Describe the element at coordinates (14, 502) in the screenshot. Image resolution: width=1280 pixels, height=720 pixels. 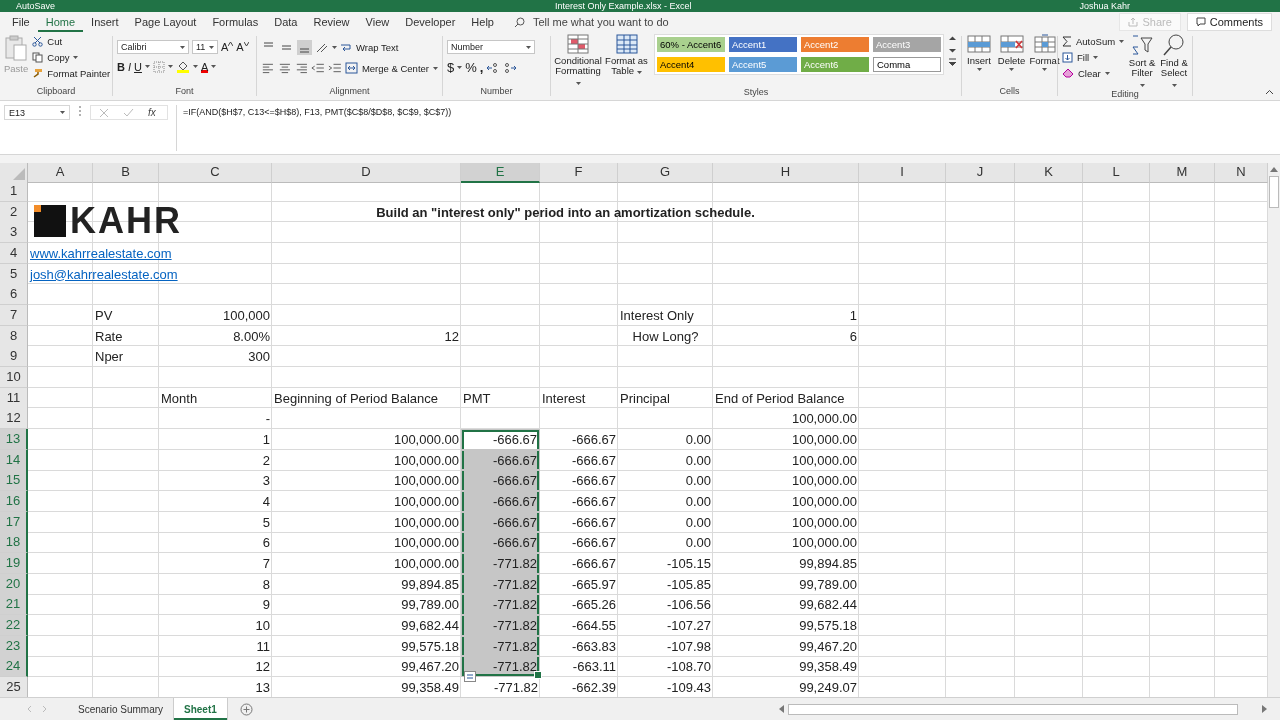
I see `row-header: 16` at that location.